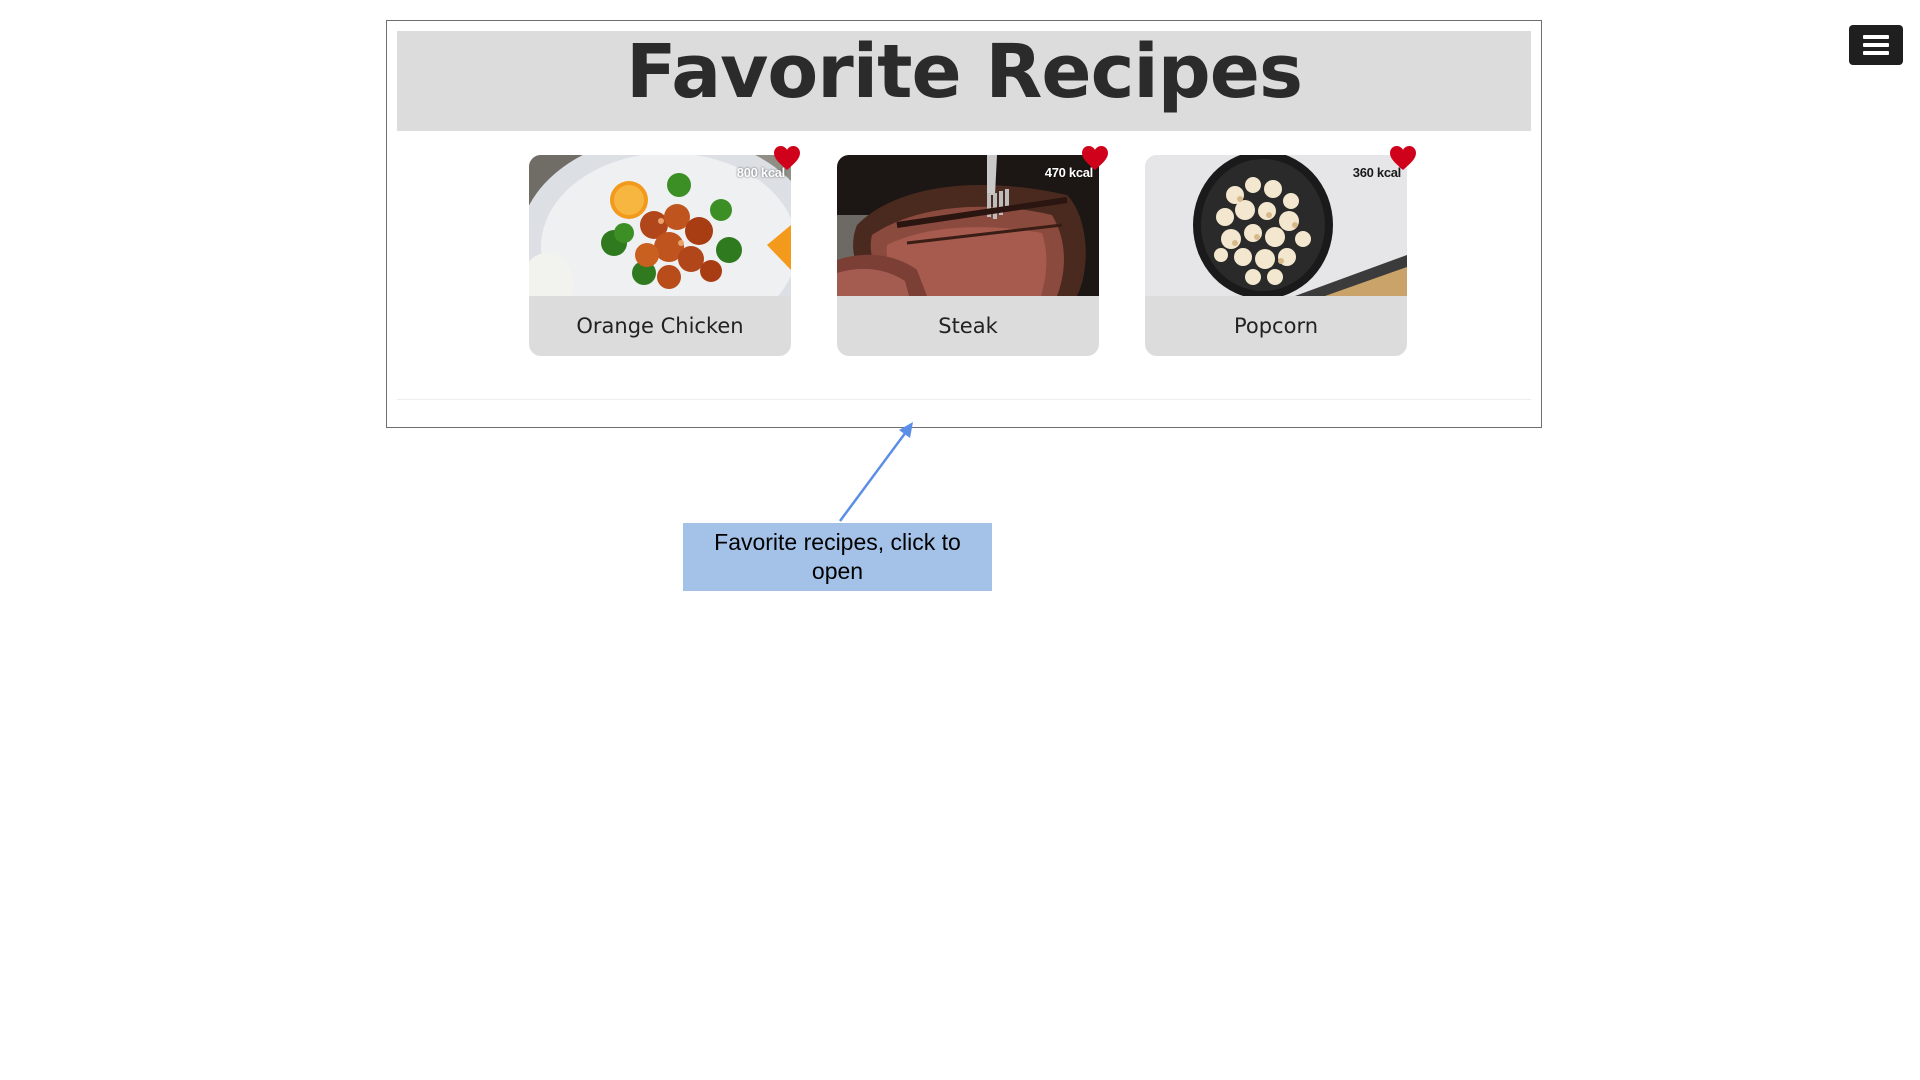  Describe the element at coordinates (837, 557) in the screenshot. I see `annotation-callout: Favorite recipes, click to open` at that location.